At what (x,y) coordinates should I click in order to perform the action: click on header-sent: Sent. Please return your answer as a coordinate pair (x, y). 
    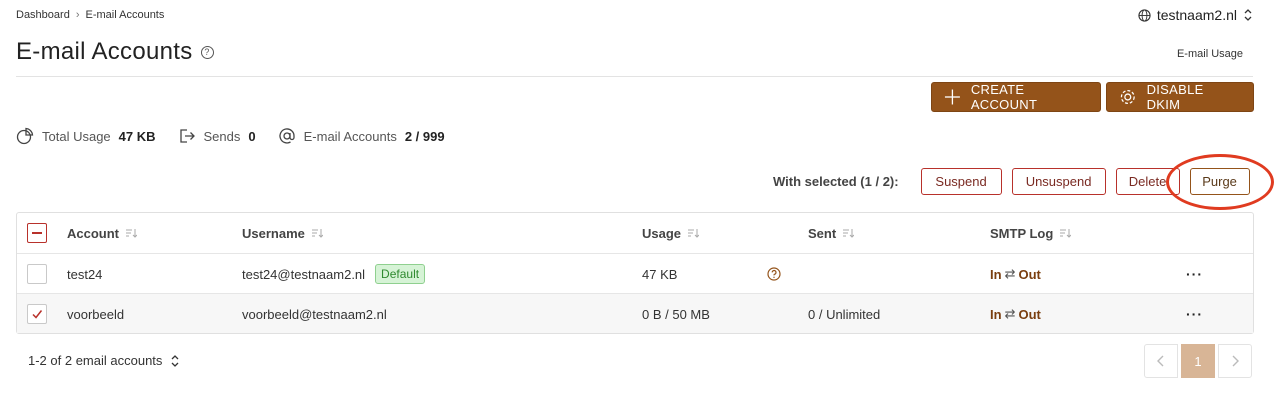
    Looking at the image, I should click on (831, 233).